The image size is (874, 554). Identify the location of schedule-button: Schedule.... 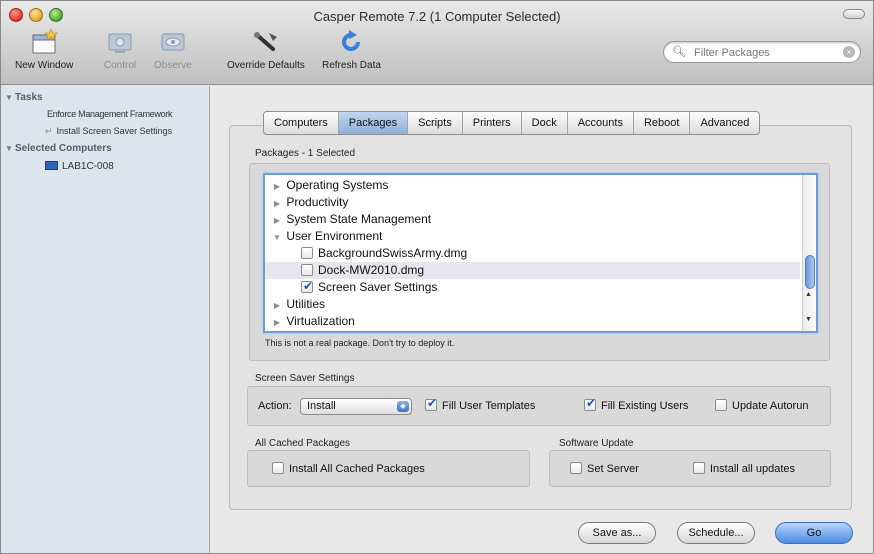
(716, 533).